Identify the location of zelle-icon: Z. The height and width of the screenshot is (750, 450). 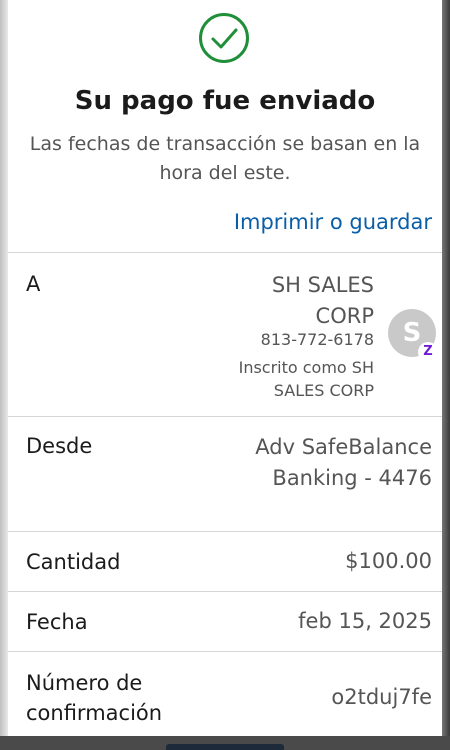
(428, 352).